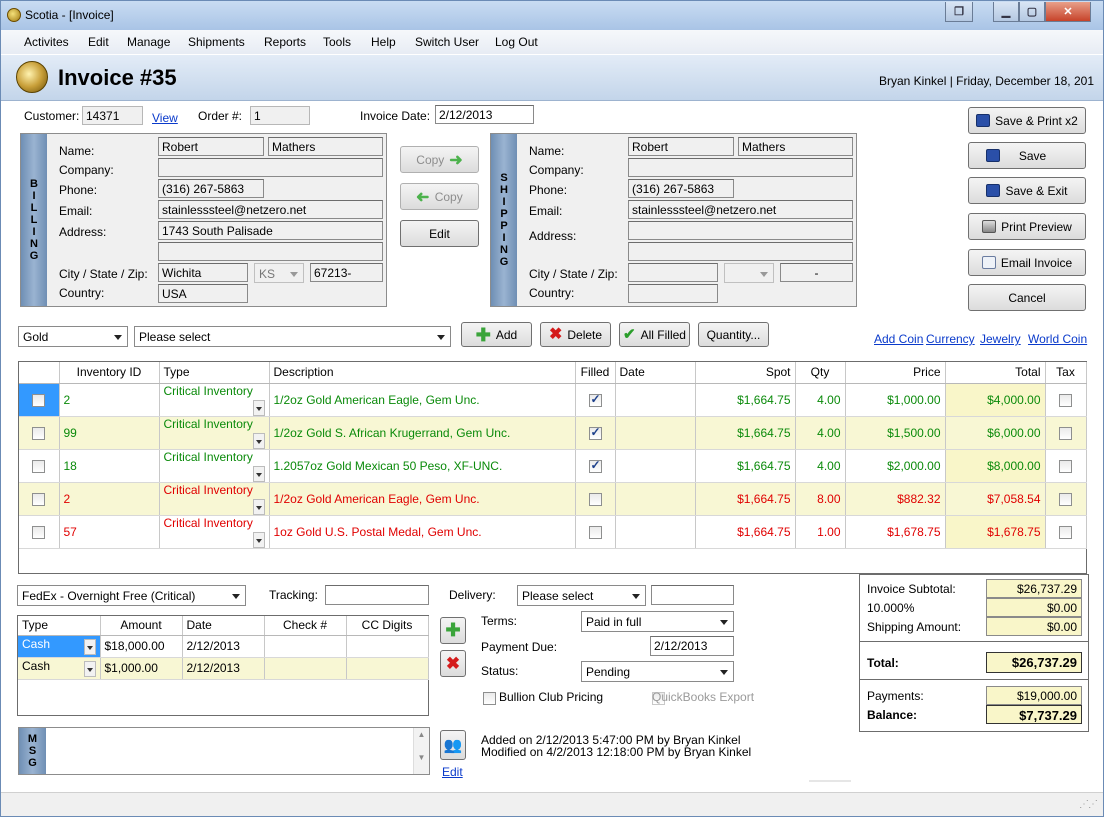  Describe the element at coordinates (280, 115) in the screenshot. I see `order-field: 1` at that location.